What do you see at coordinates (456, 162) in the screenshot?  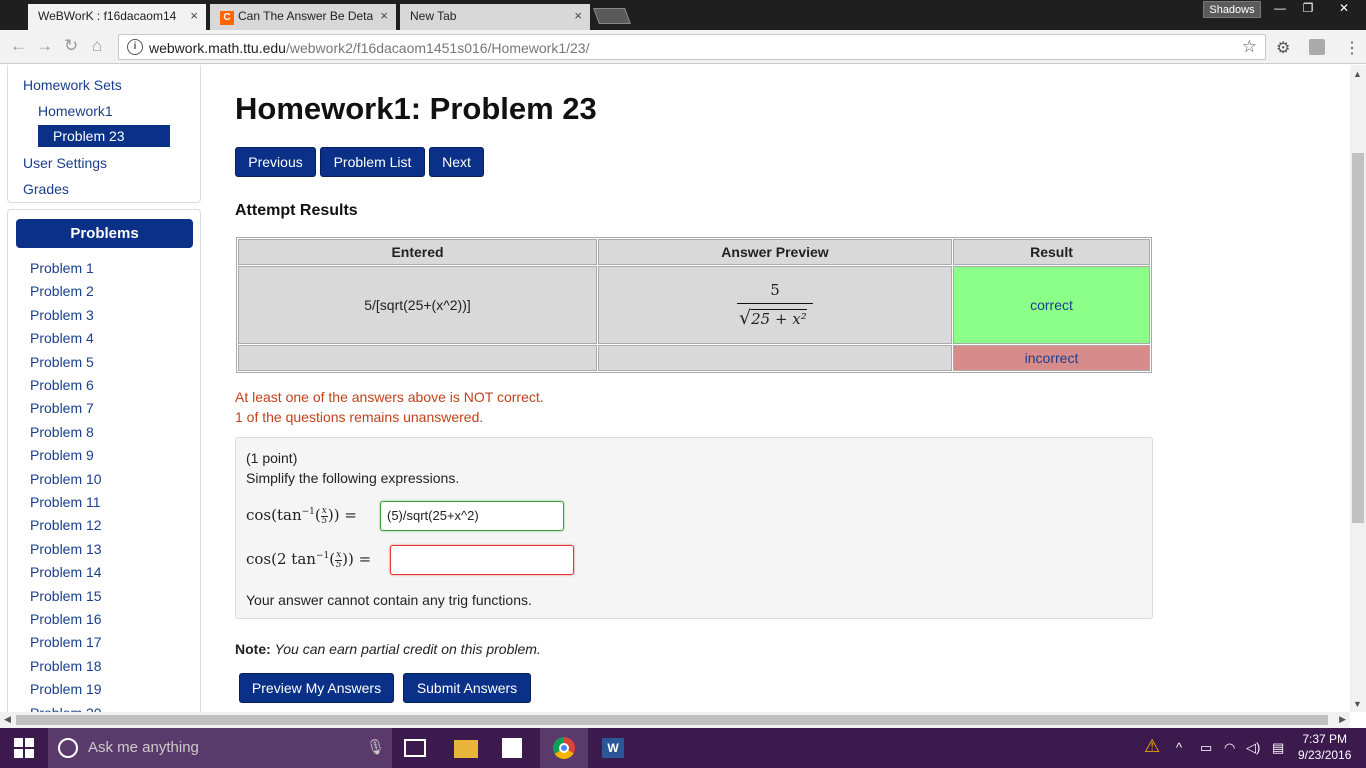 I see `next-button: Next` at bounding box center [456, 162].